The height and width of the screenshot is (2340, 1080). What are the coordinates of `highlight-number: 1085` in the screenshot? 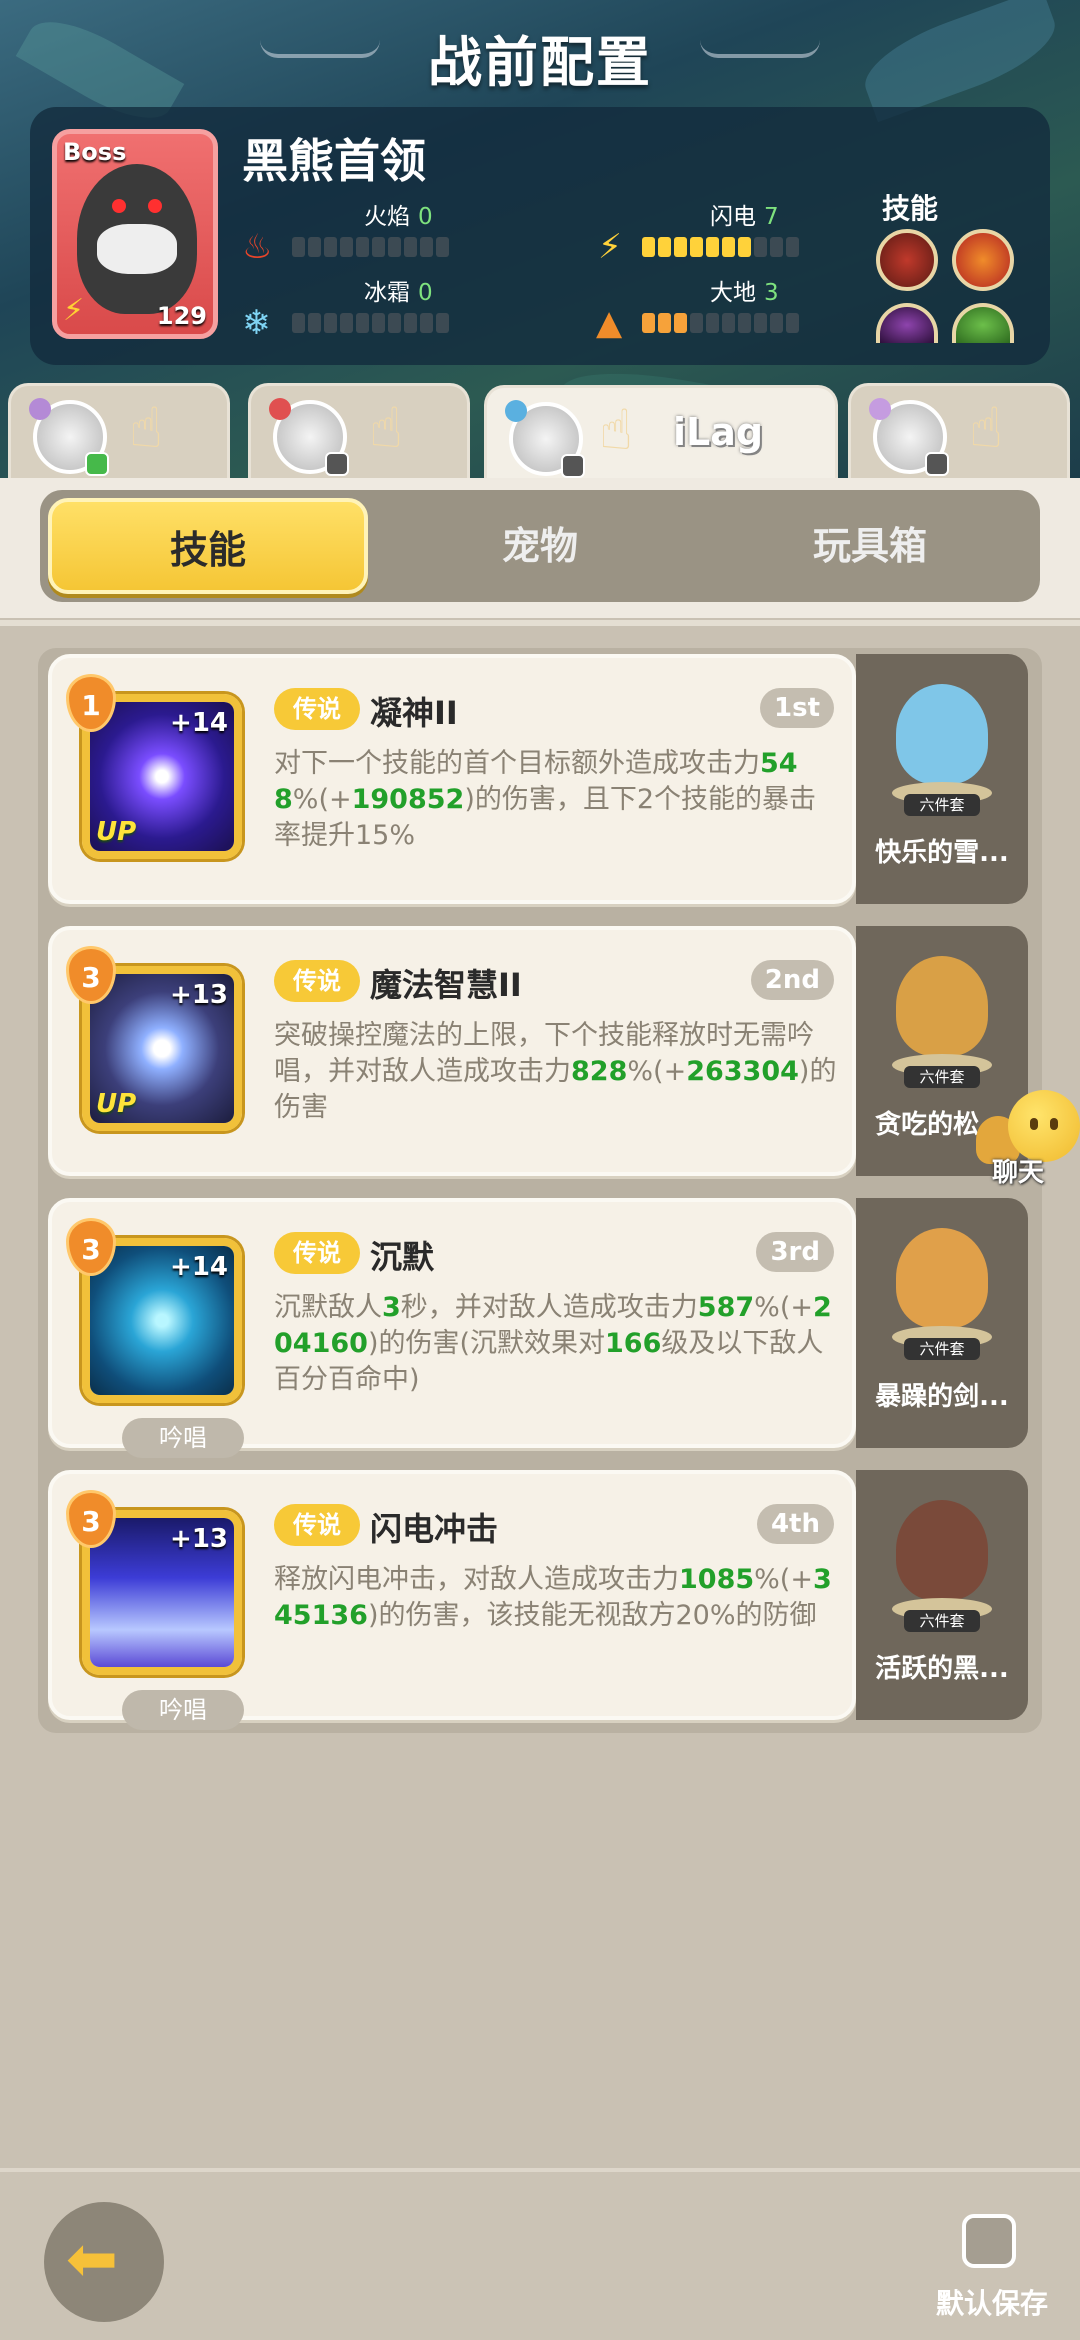 It's located at (717, 1579).